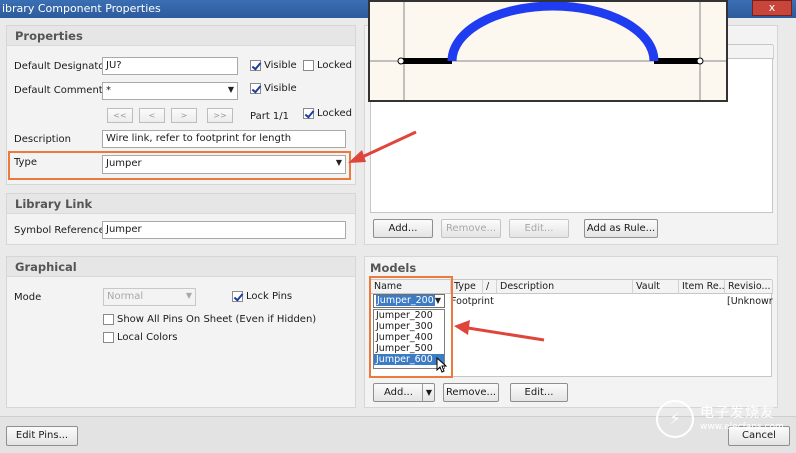 The width and height of the screenshot is (796, 453). Describe the element at coordinates (217, 319) in the screenshot. I see `show-all-pins-label: Show All Pins On Sheet (Even if Hidden)` at that location.